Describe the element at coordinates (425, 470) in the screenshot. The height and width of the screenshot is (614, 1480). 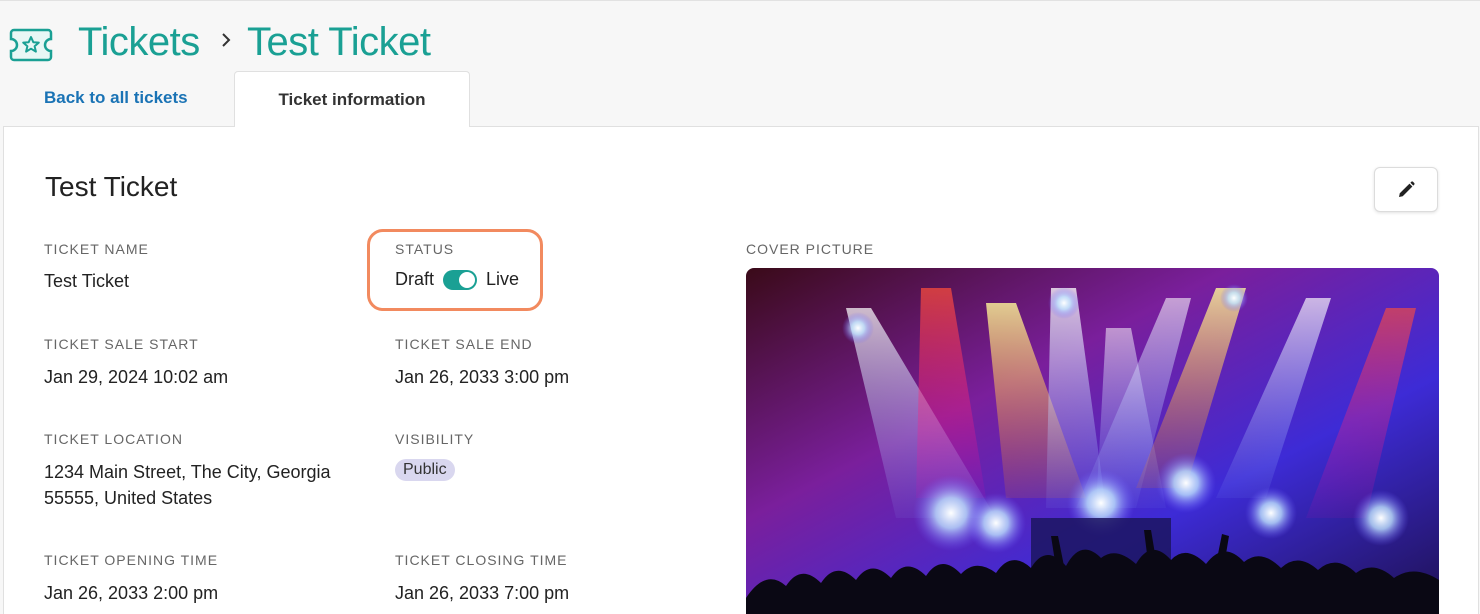
I see `visibility-badge: Public` at that location.